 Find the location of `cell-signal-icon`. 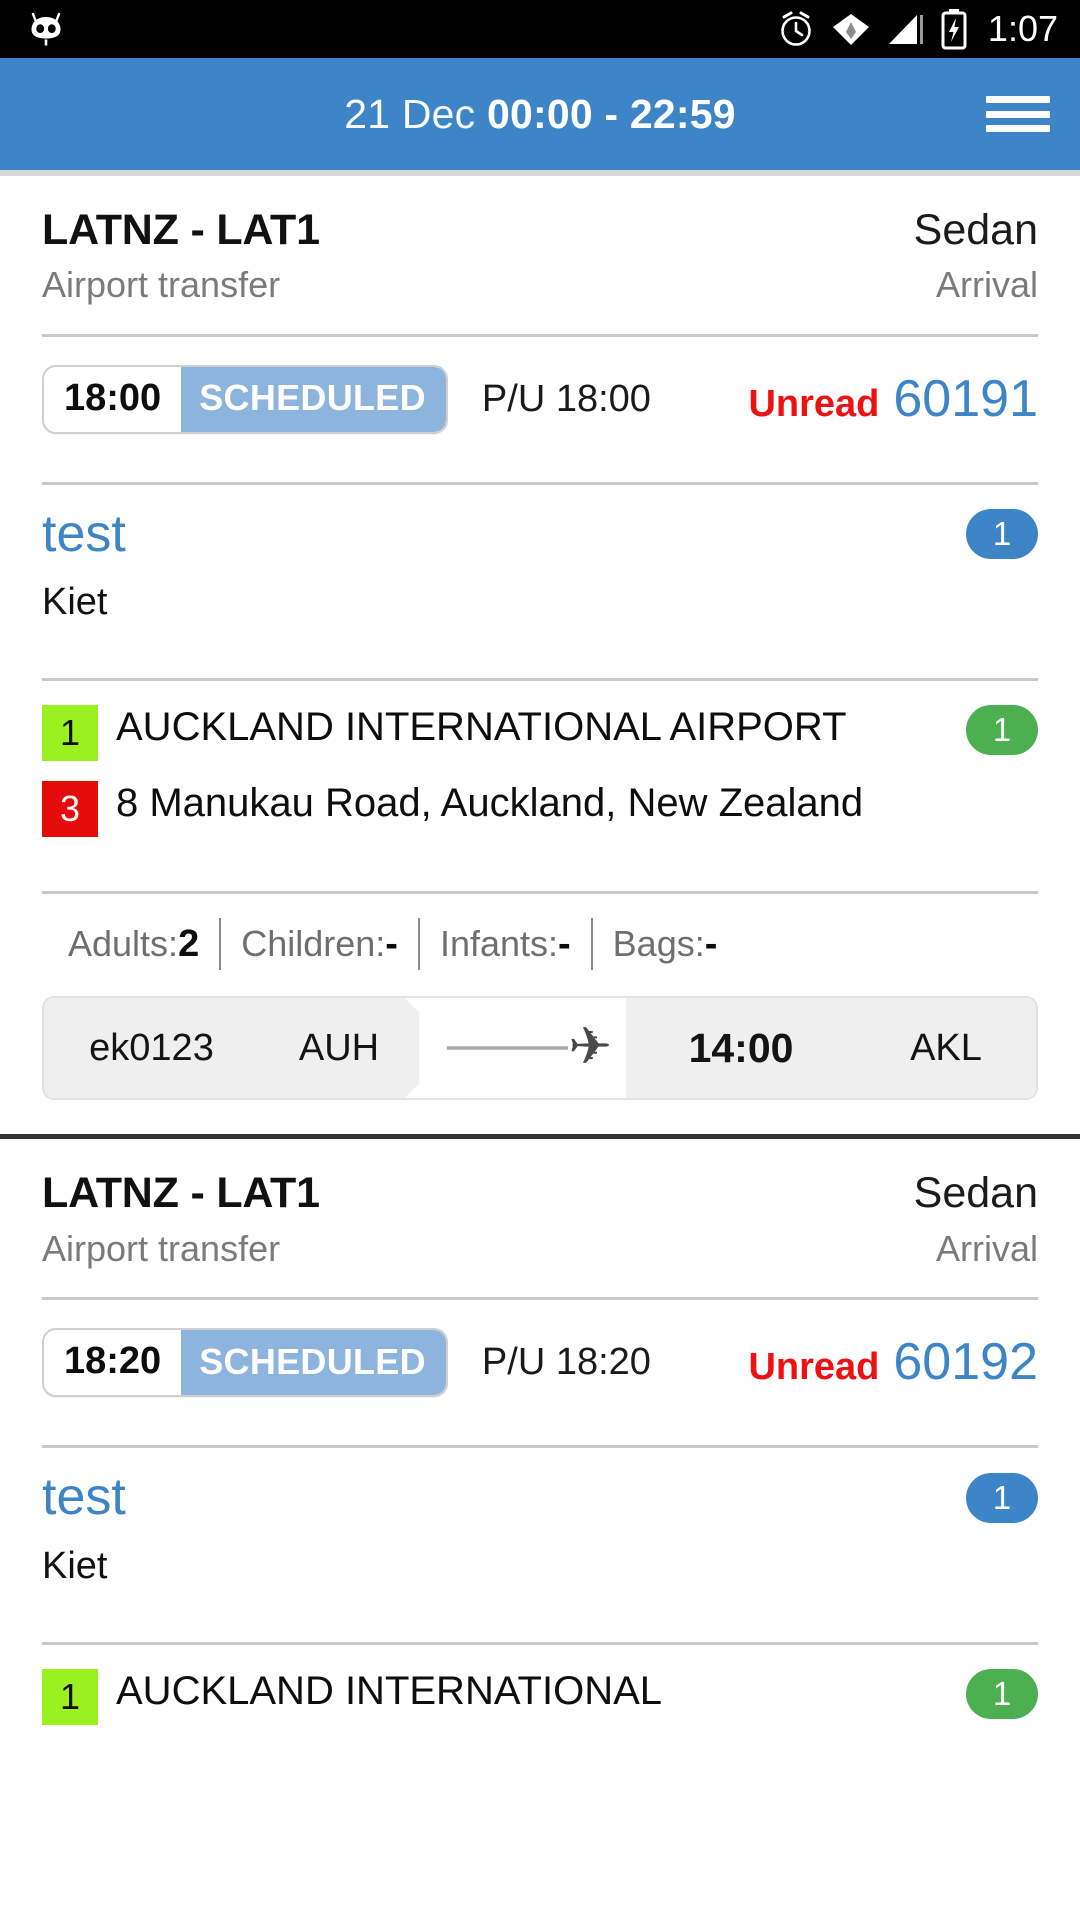

cell-signal-icon is located at coordinates (905, 29).